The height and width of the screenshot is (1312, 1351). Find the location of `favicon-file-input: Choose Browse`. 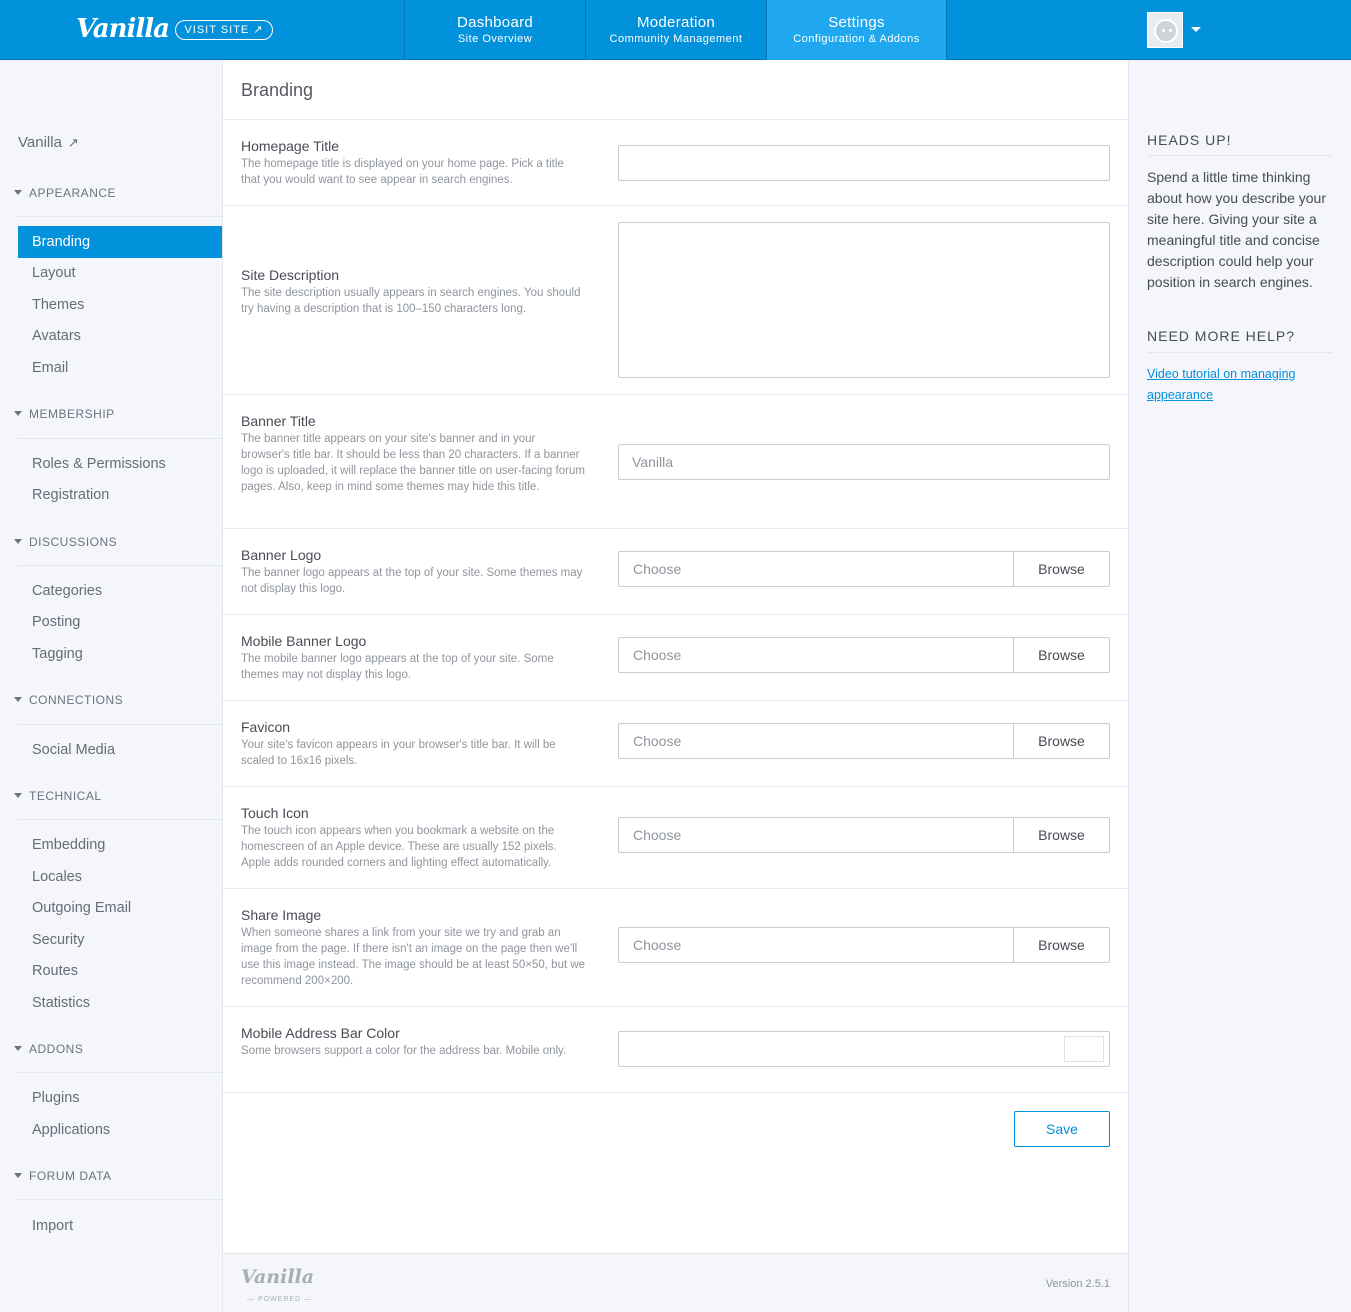

favicon-file-input: Choose Browse is located at coordinates (864, 741).